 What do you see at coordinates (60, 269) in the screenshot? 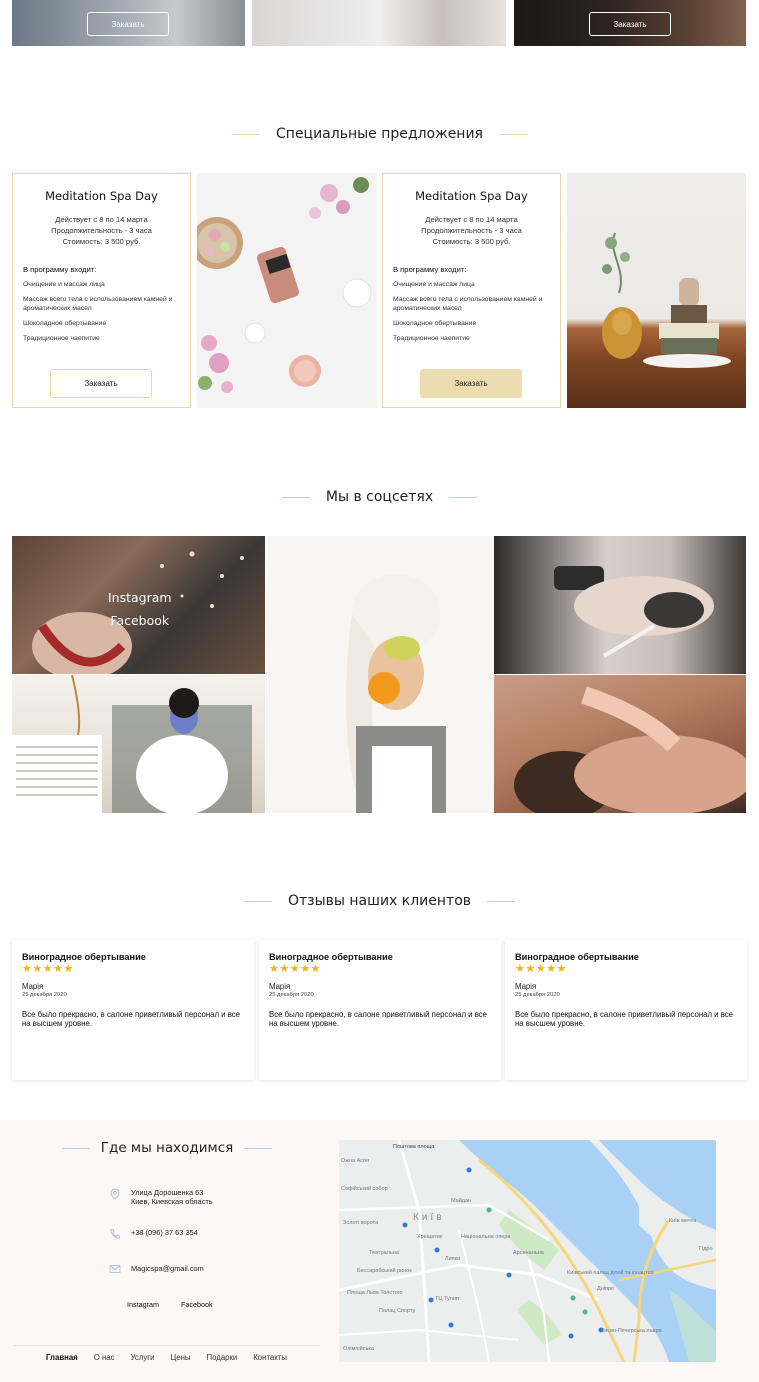
I see `offer-includes-title: В программу входит:` at bounding box center [60, 269].